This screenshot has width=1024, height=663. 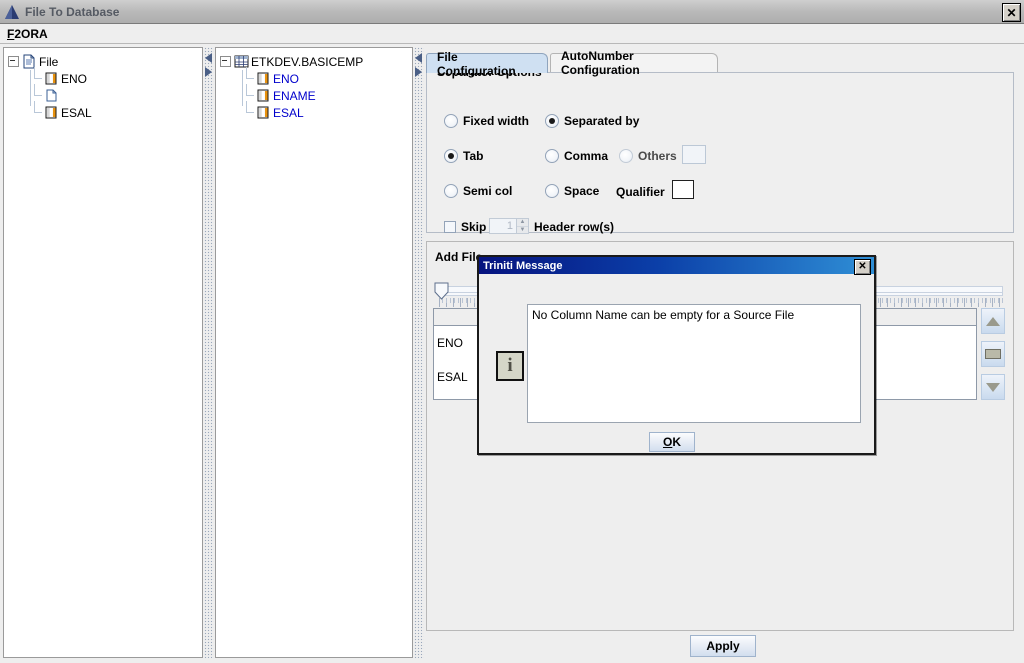 I want to click on scroll-up-button, so click(x=993, y=321).